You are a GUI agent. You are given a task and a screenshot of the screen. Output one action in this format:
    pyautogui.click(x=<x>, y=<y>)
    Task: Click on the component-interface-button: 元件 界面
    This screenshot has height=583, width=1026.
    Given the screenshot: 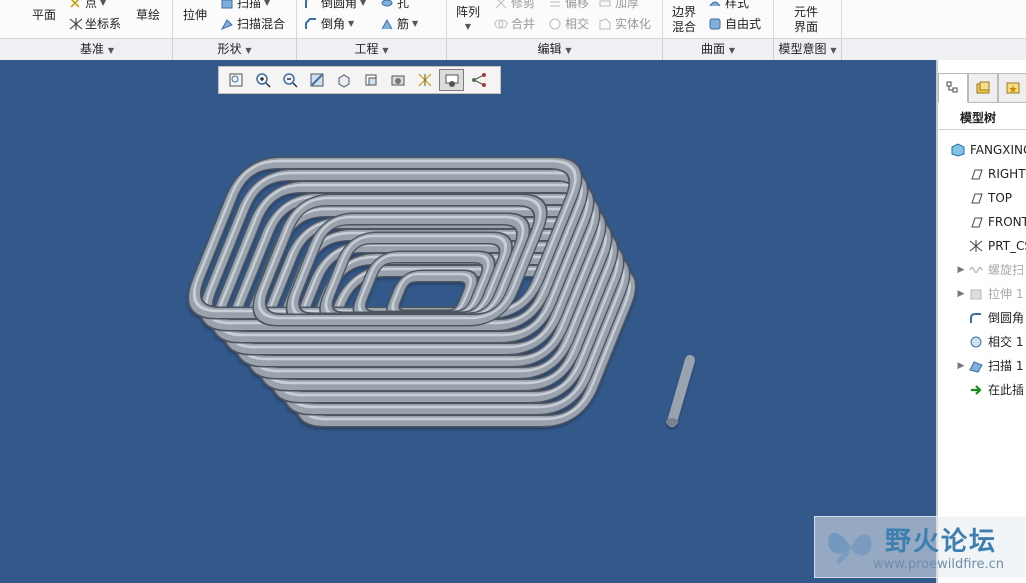 What is the action you would take?
    pyautogui.click(x=806, y=19)
    